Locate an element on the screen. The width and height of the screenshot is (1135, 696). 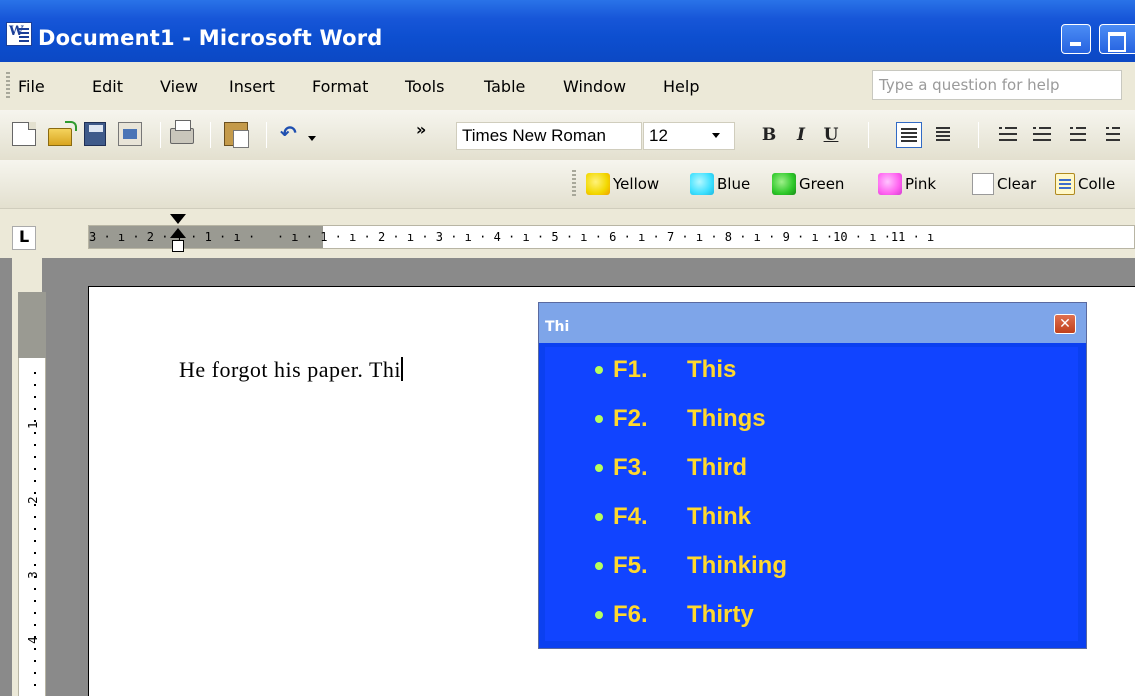
font-size-dropdown-arrow-icon is located at coordinates (716, 135).